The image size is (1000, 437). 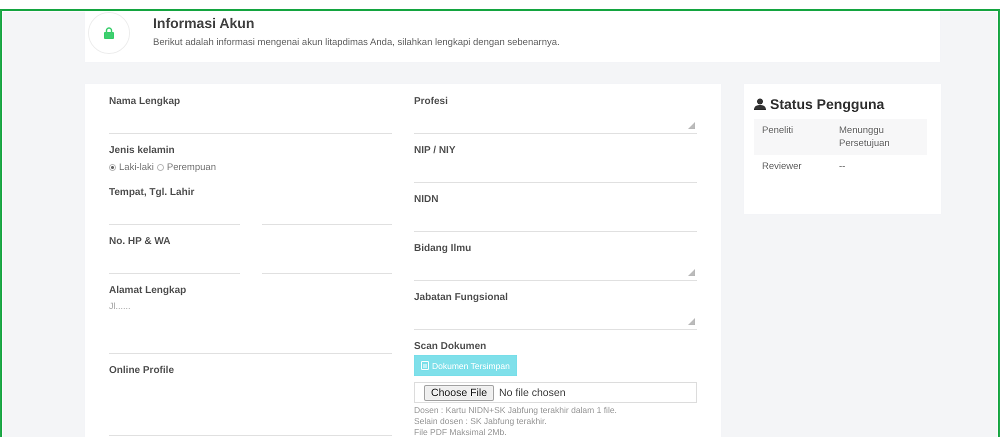 I want to click on help-text: Dosen : Kartu NIDN+SK Jabfung terakhir dalam 1 file., so click(x=516, y=410).